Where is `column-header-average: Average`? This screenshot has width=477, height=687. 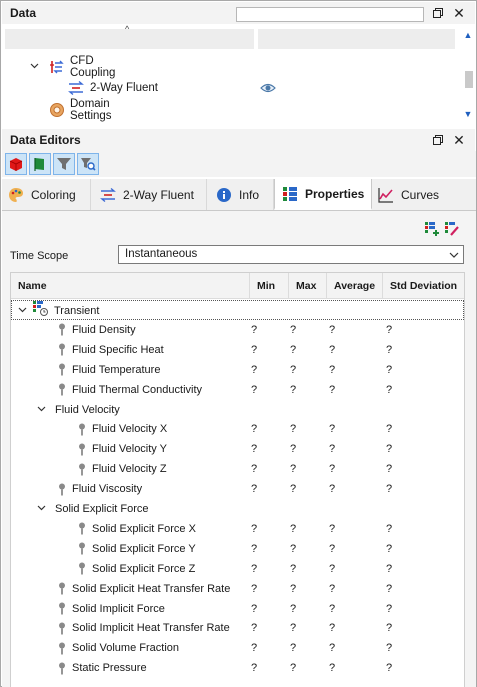
column-header-average: Average is located at coordinates (355, 286).